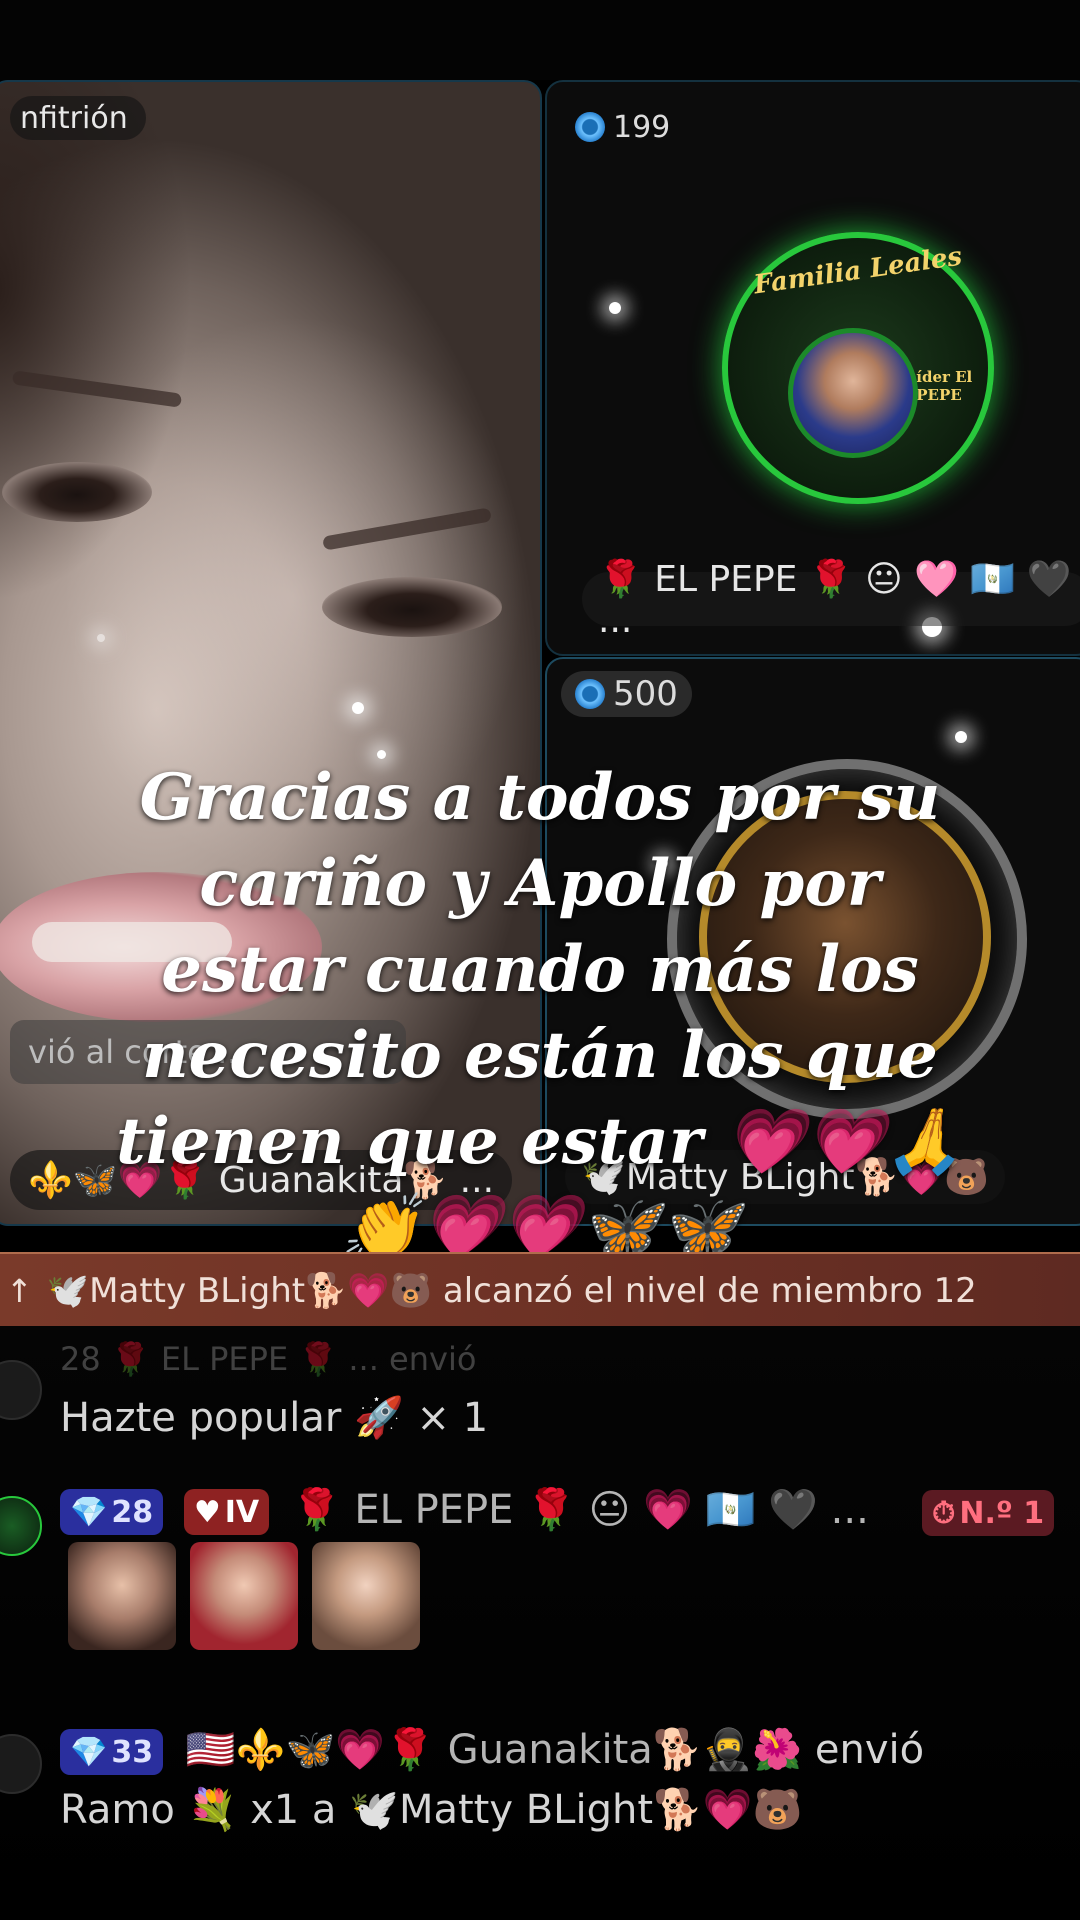 This screenshot has width=1080, height=1920. I want to click on chat-row: 💎 33 🇺🇸⚜️🦋💗🌹 Guanakita🐕🥷🌺 envió, so click(560, 1750).